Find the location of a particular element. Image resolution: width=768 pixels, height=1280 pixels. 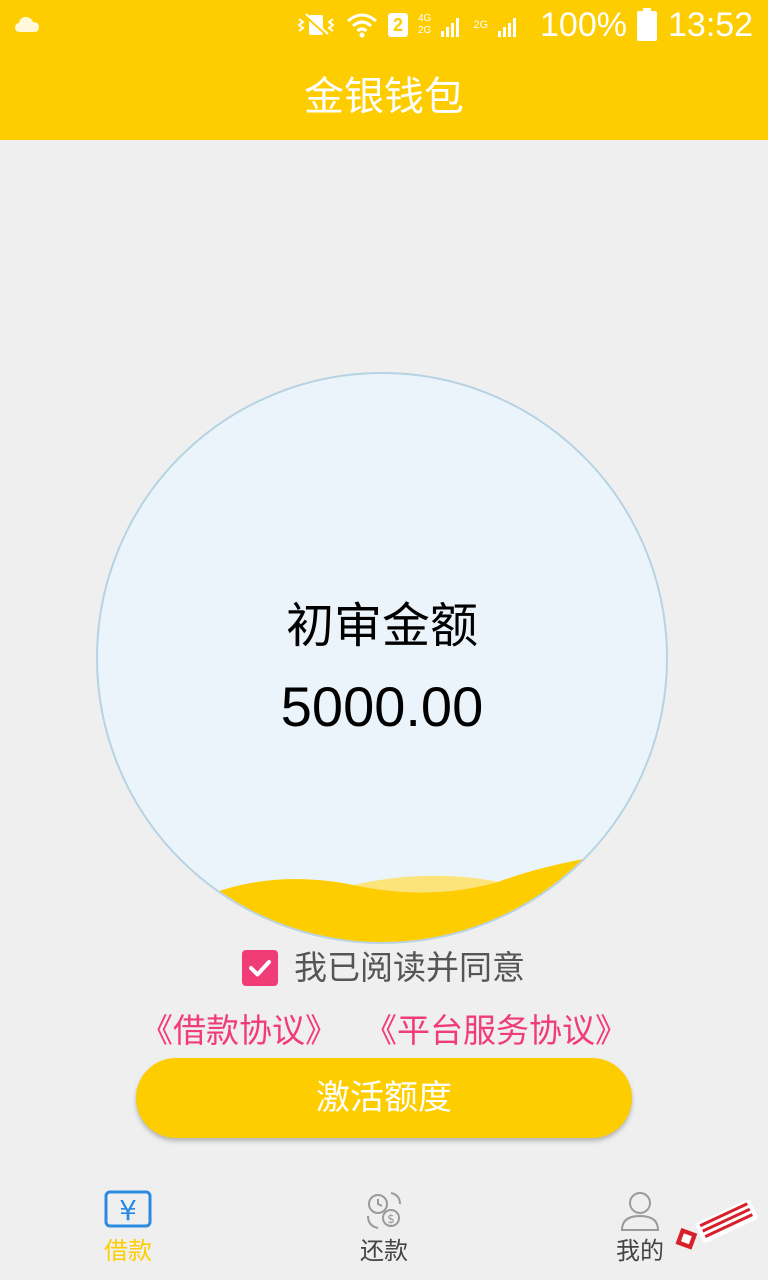

loan-agreement-link: 《借款协议》 is located at coordinates (239, 1031).